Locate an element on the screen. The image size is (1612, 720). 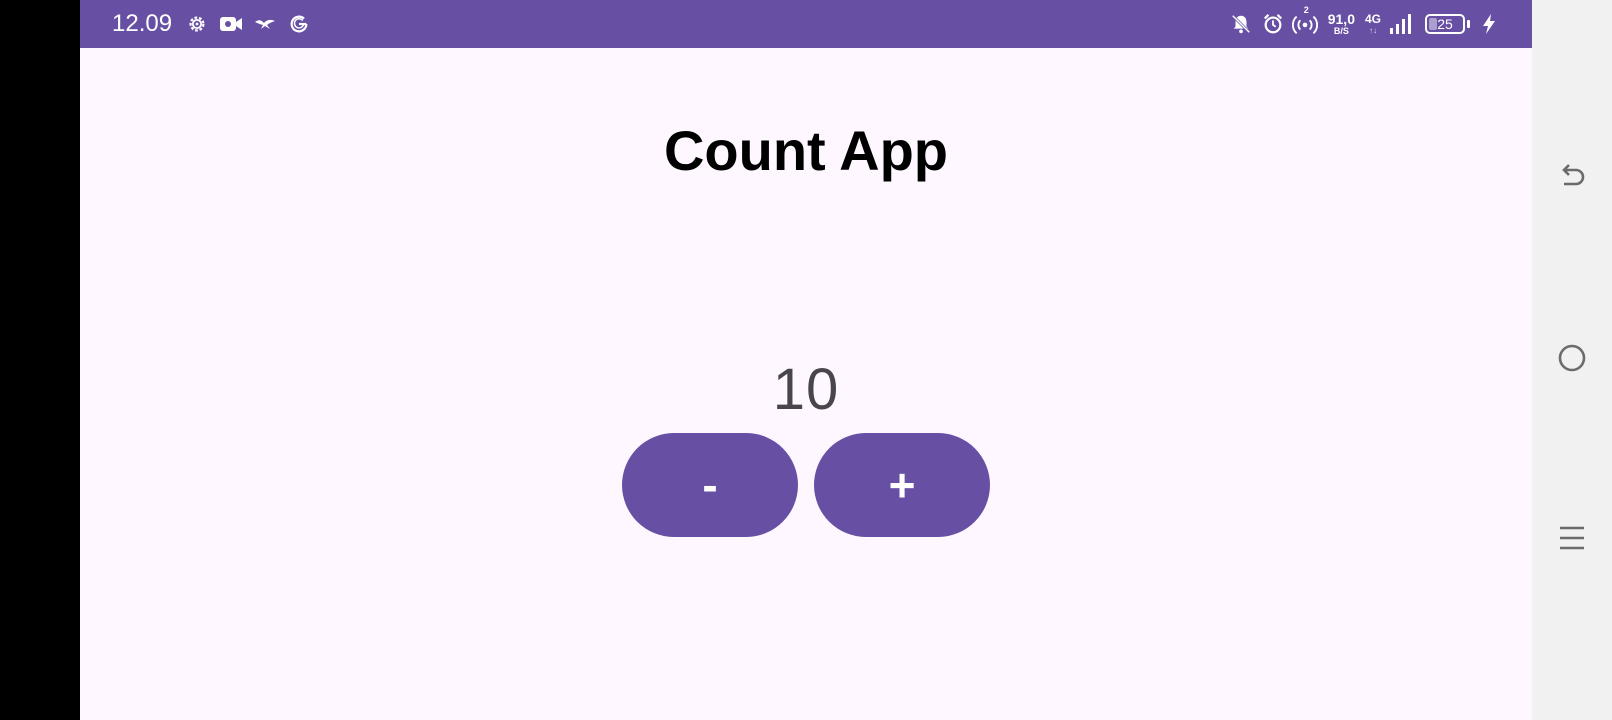
settings-gear-icon is located at coordinates (197, 24).